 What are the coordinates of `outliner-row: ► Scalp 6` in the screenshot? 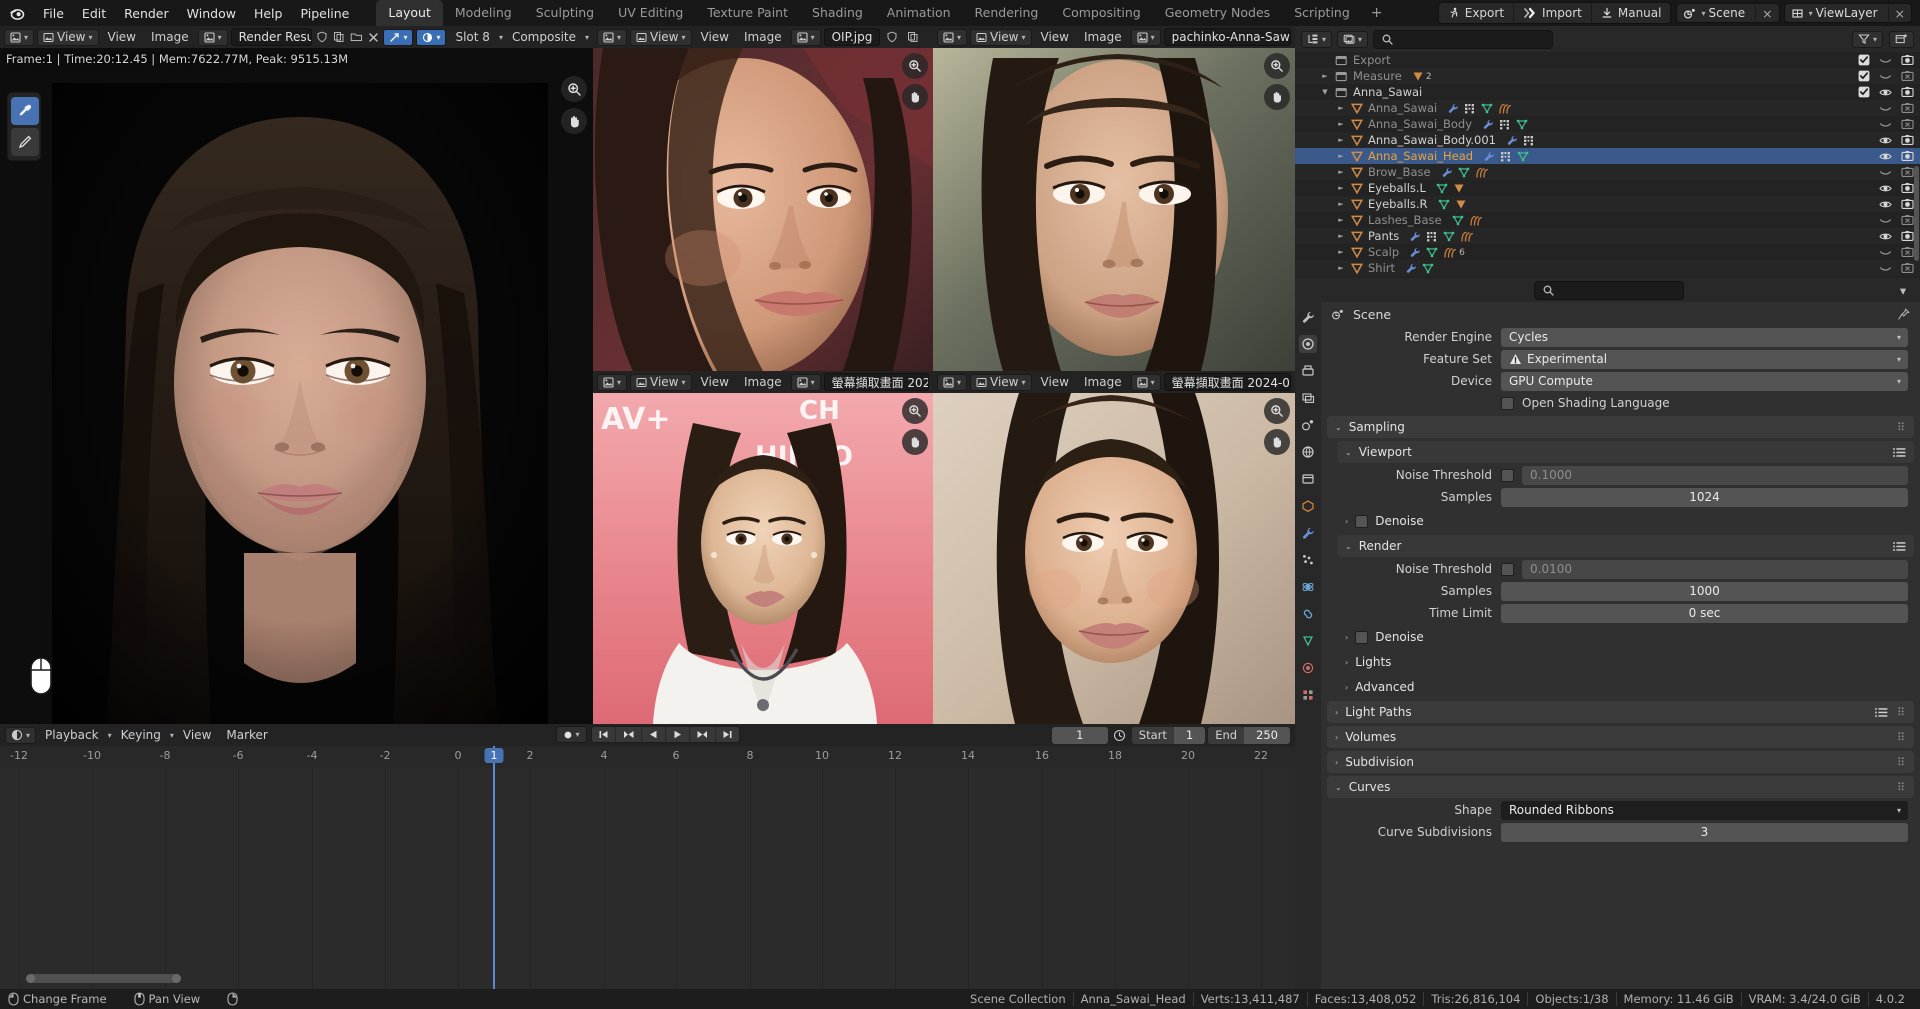 It's located at (1607, 252).